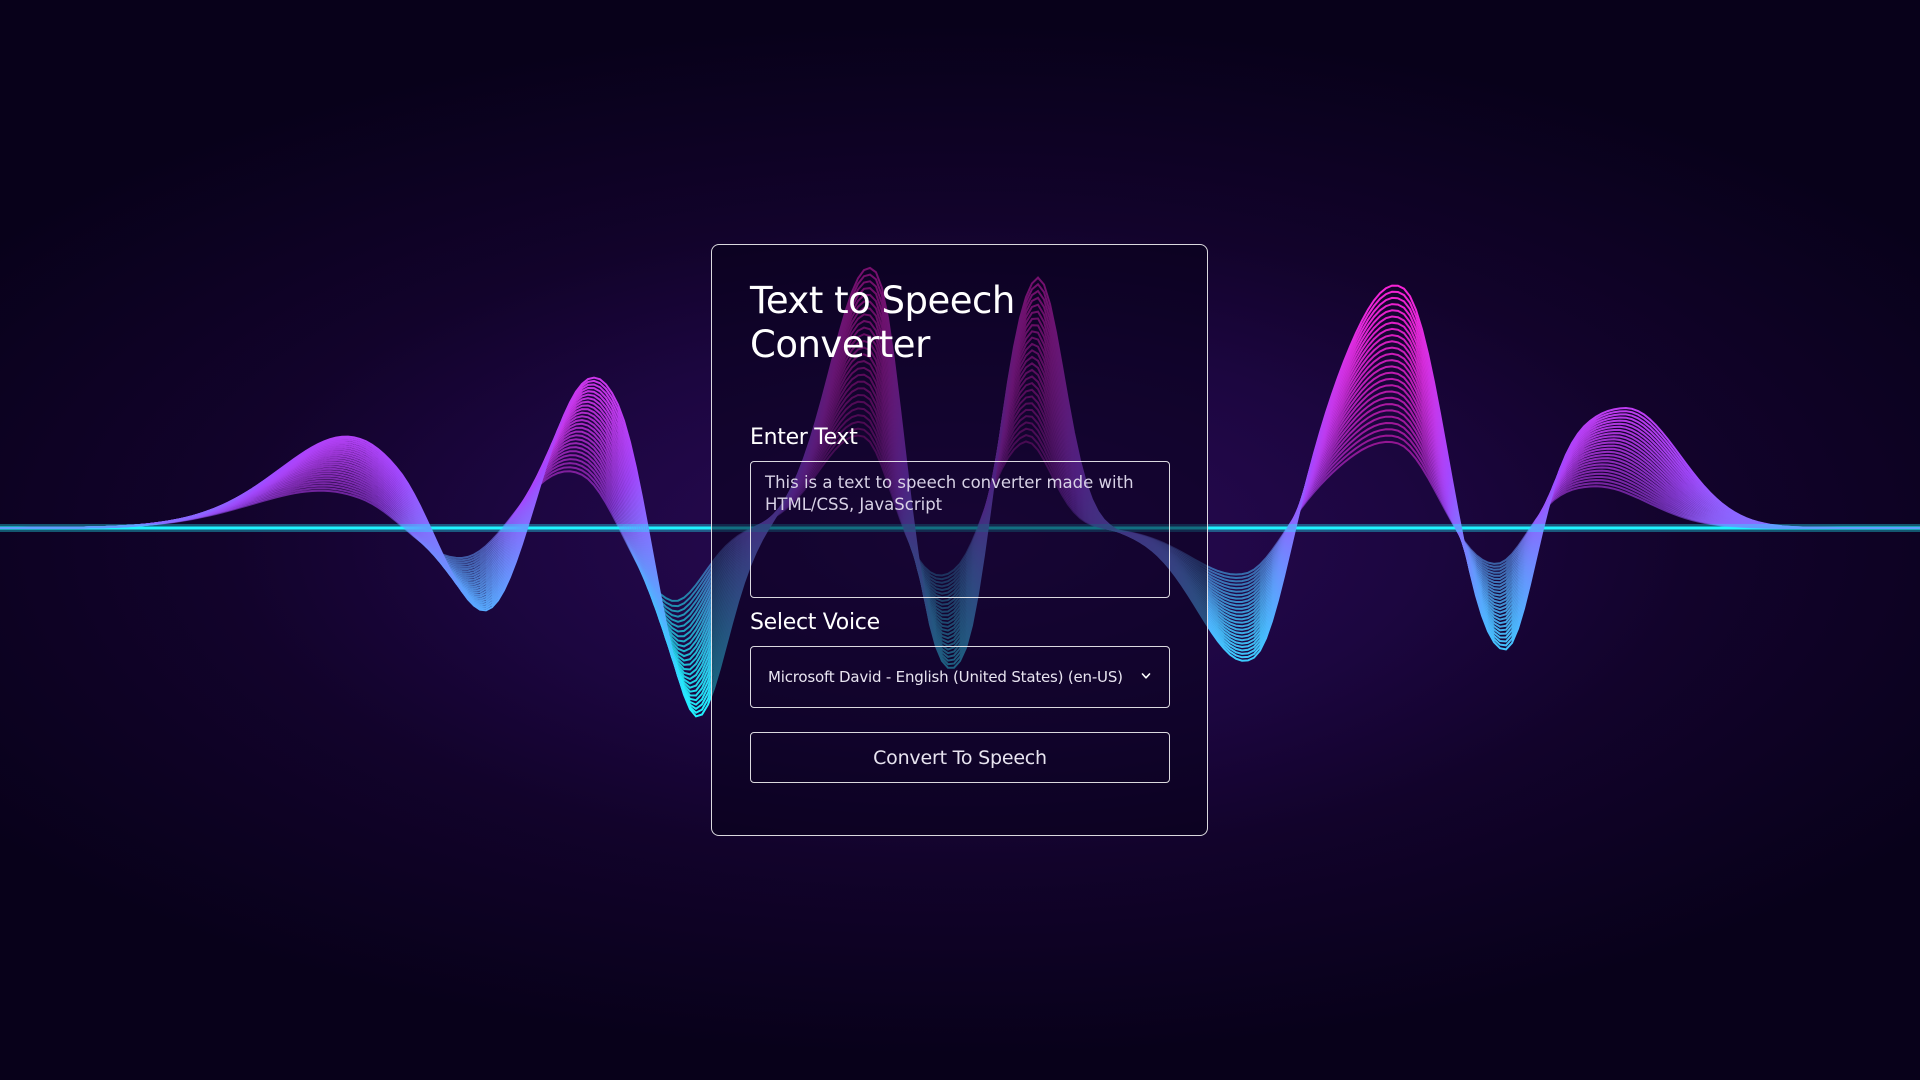 Image resolution: width=1920 pixels, height=1080 pixels. What do you see at coordinates (1146, 676) in the screenshot?
I see `chevron-down-icon` at bounding box center [1146, 676].